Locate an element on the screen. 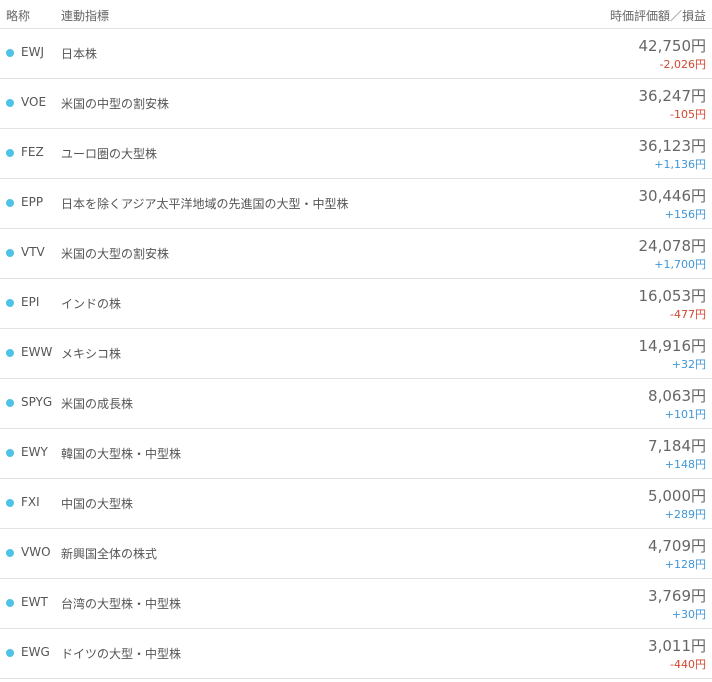 This screenshot has height=682, width=712. index-name: 米国の大型の割安株 is located at coordinates (115, 254).